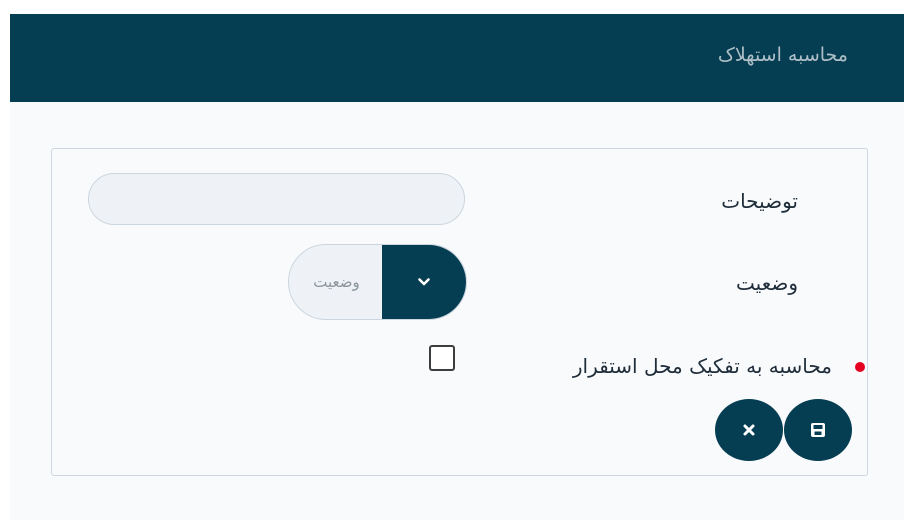 This screenshot has height=520, width=904. Describe the element at coordinates (377, 282) in the screenshot. I see `status-select: وضعیت` at that location.